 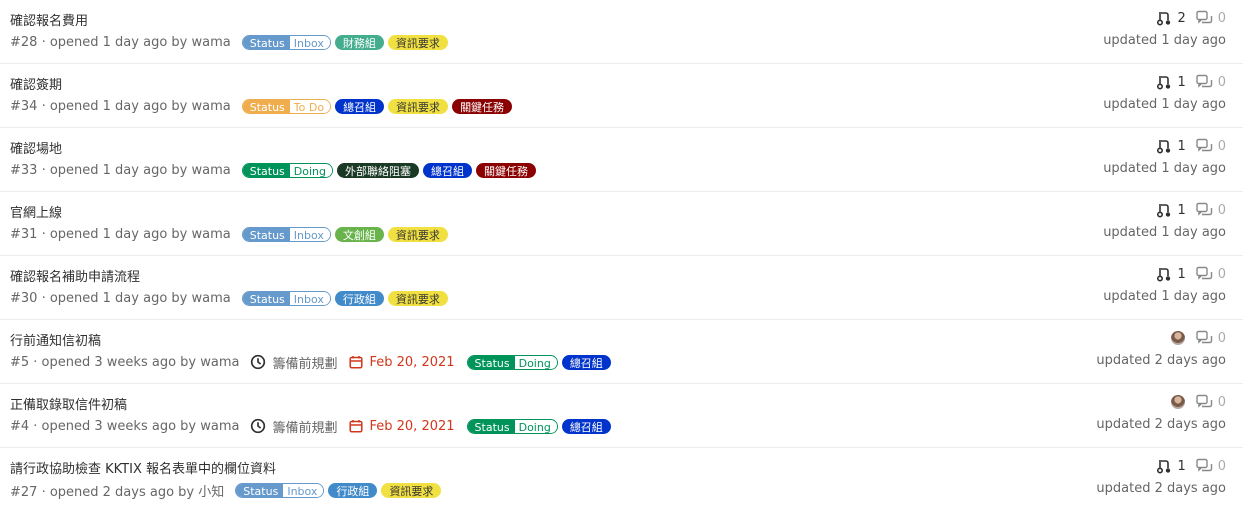 I want to click on related-merge-requests: 2, so click(x=1171, y=18).